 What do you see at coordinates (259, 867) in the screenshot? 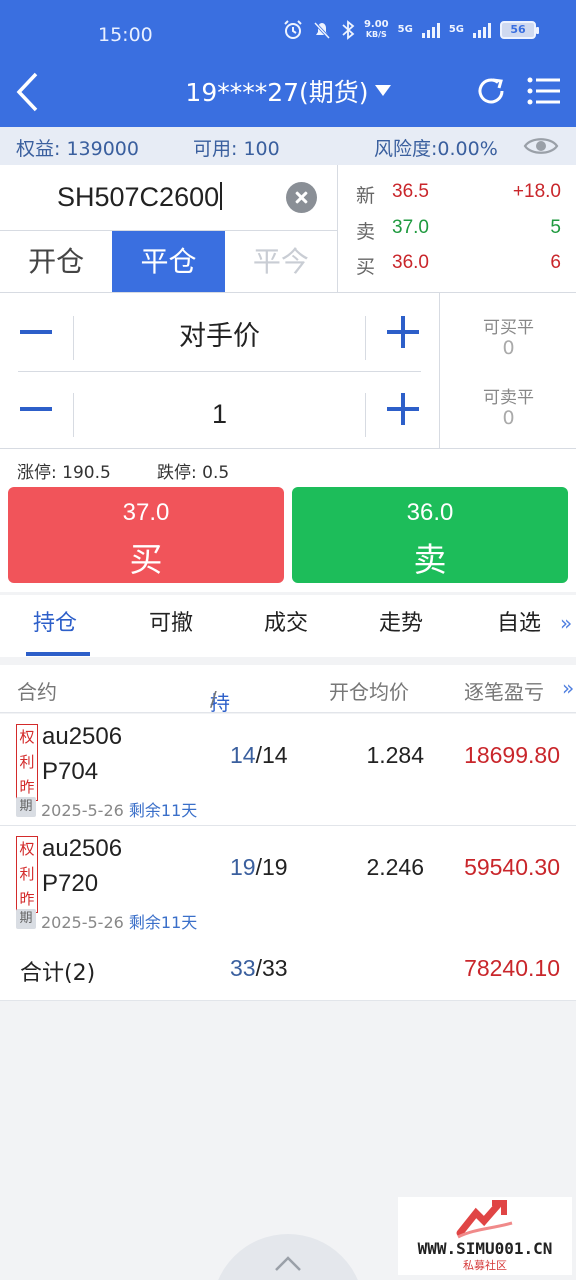
I see `hold-available: 19/19` at bounding box center [259, 867].